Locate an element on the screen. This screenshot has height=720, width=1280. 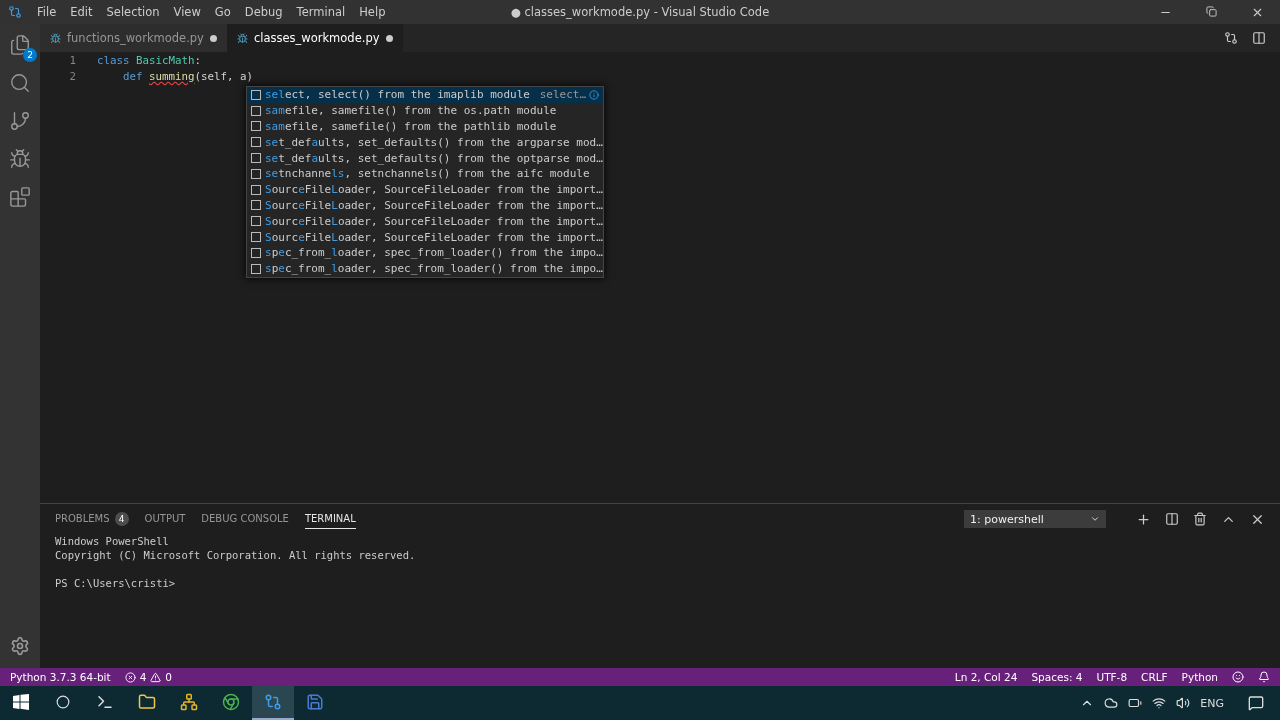
menu-item: View is located at coordinates (187, 12).